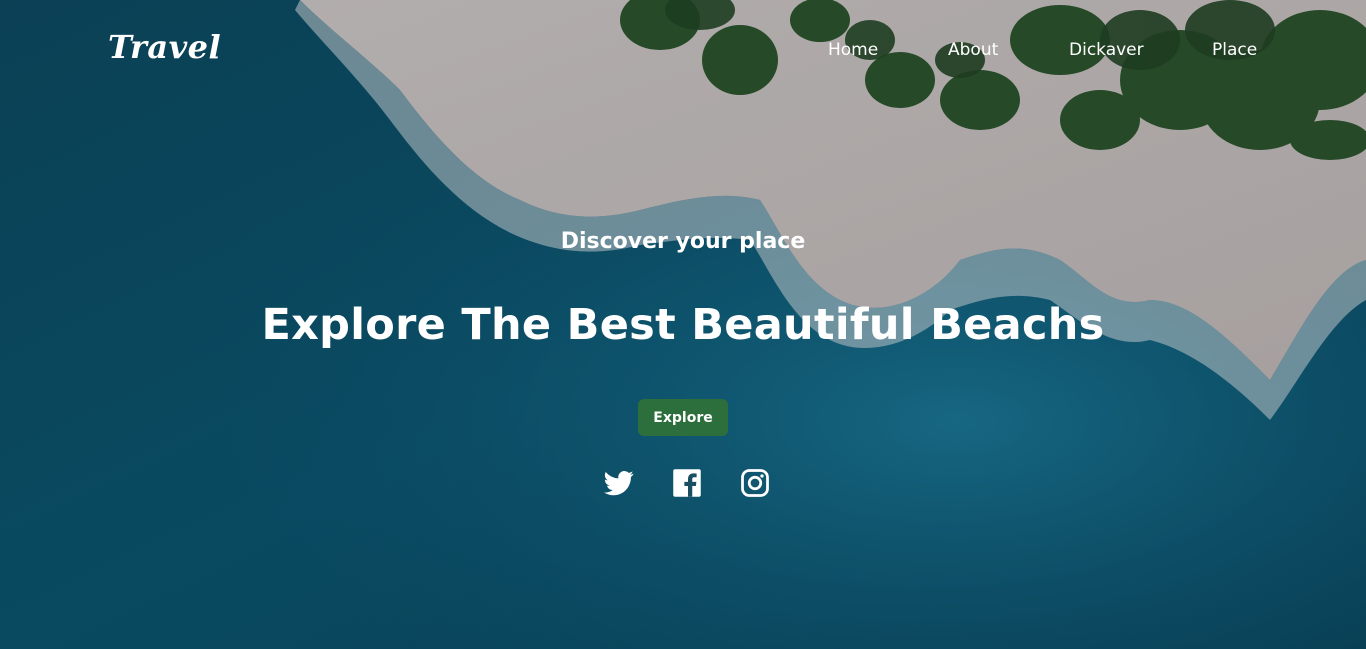 The height and width of the screenshot is (649, 1366). I want to click on nav-dickaver: Dickaver, so click(1106, 50).